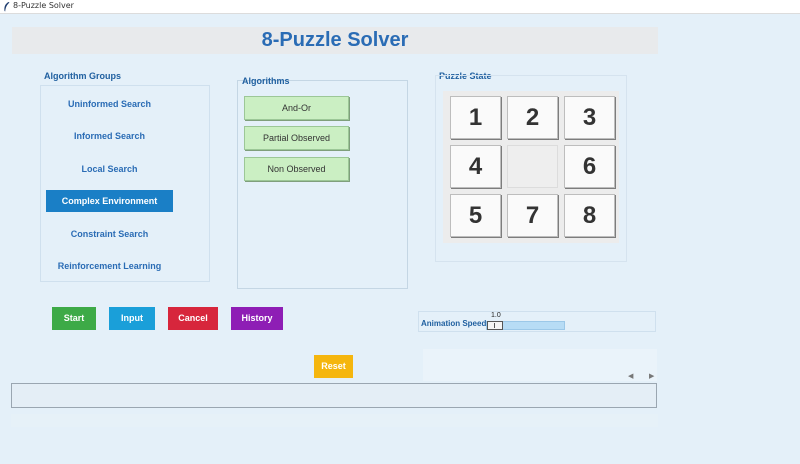 Image resolution: width=800 pixels, height=464 pixels. Describe the element at coordinates (257, 318) in the screenshot. I see `history-button: History` at that location.